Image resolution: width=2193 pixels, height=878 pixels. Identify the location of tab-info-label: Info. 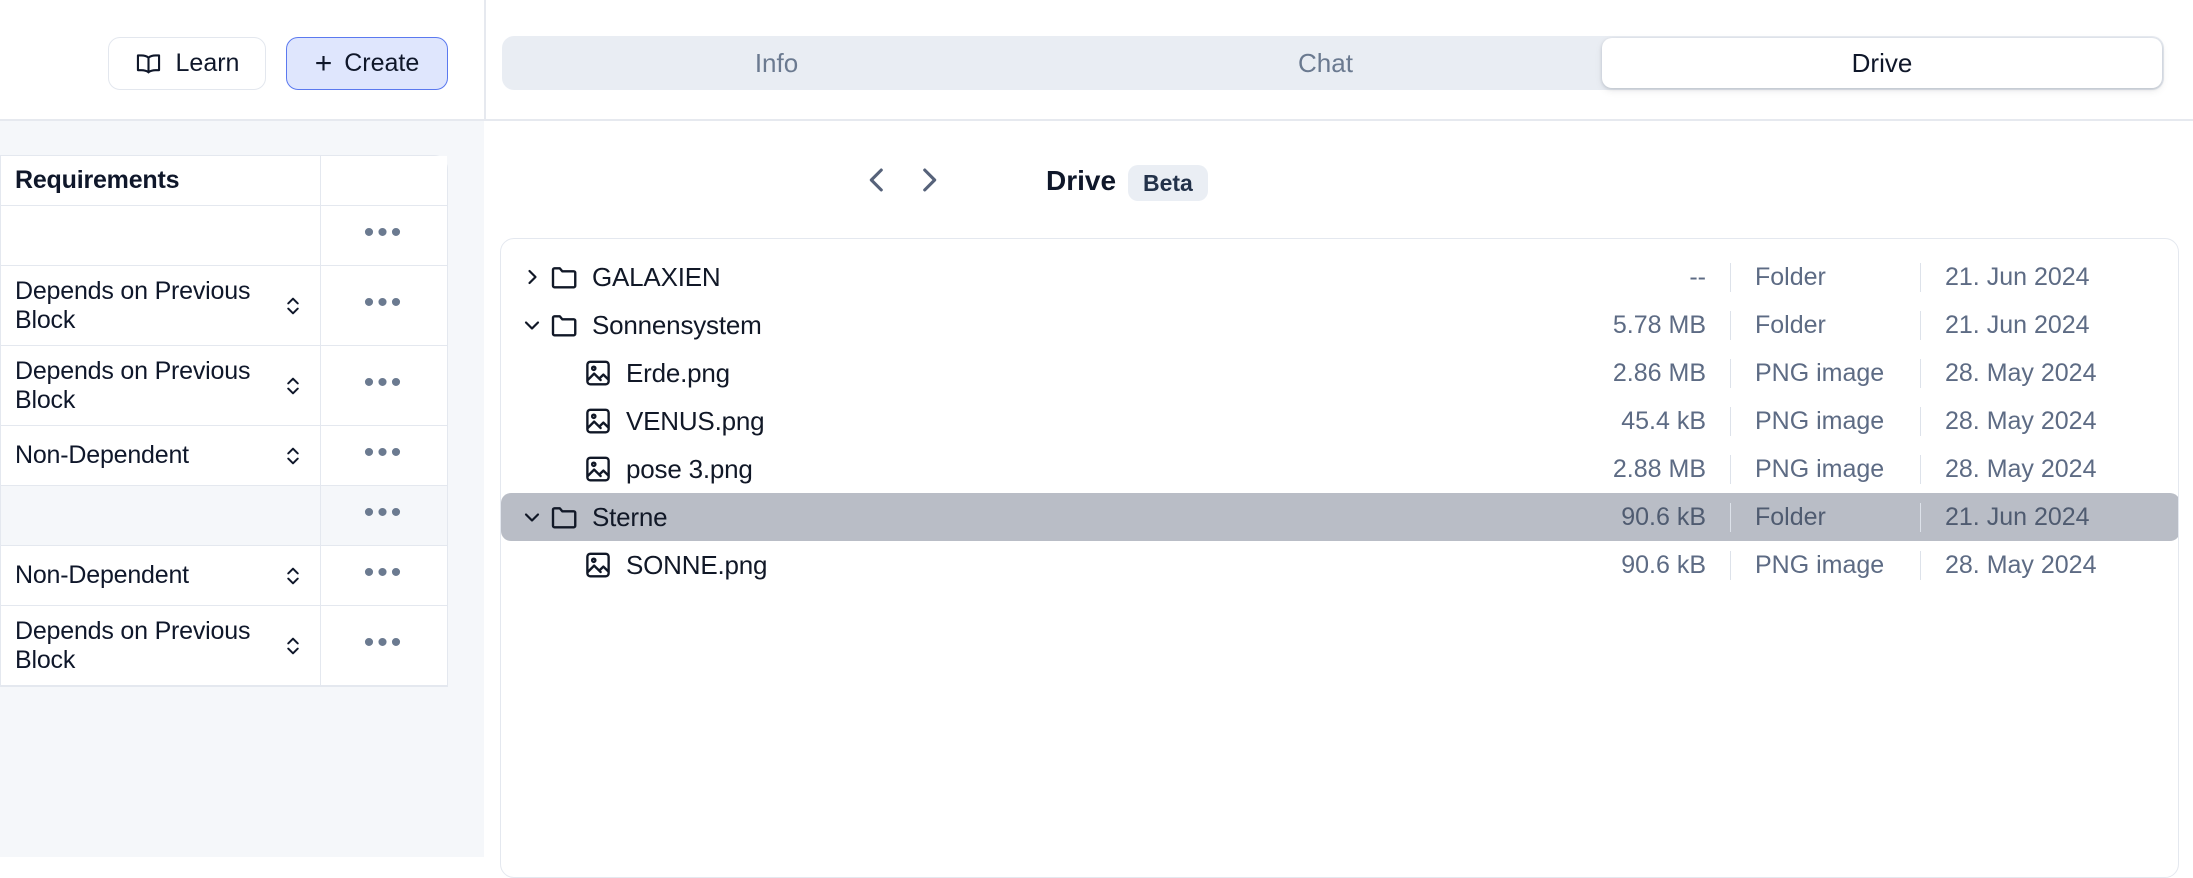
(776, 62).